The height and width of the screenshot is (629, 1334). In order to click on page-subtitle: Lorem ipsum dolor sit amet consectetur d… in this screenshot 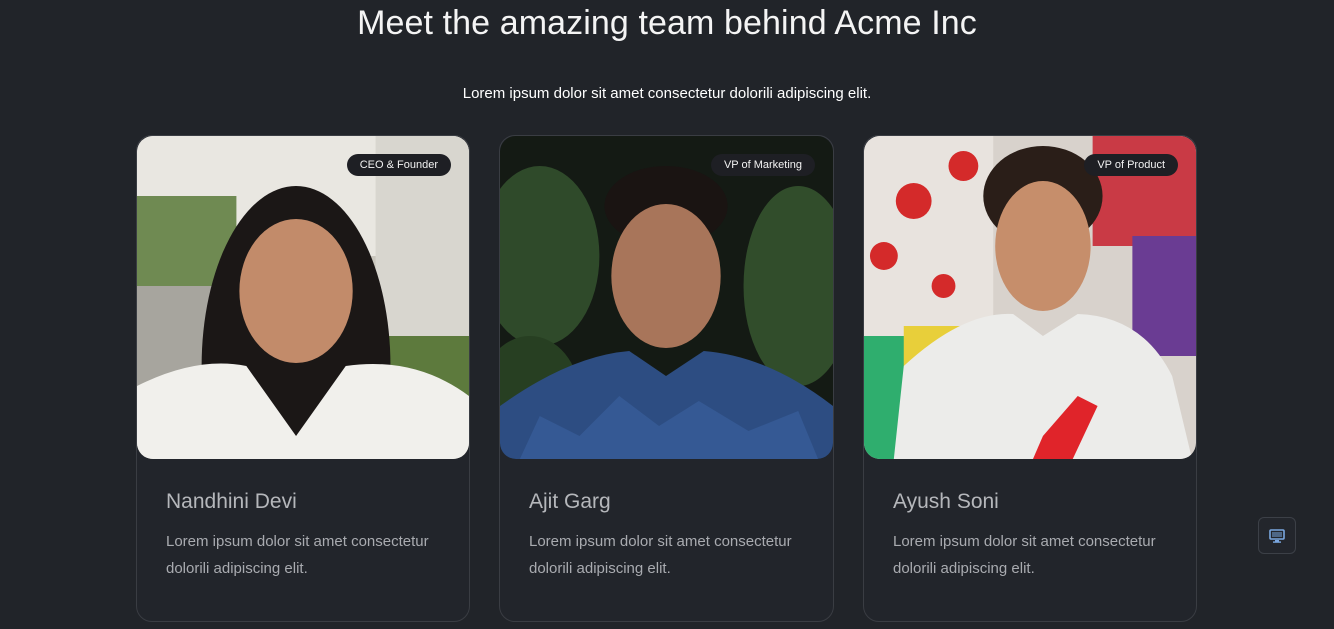, I will do `click(667, 93)`.